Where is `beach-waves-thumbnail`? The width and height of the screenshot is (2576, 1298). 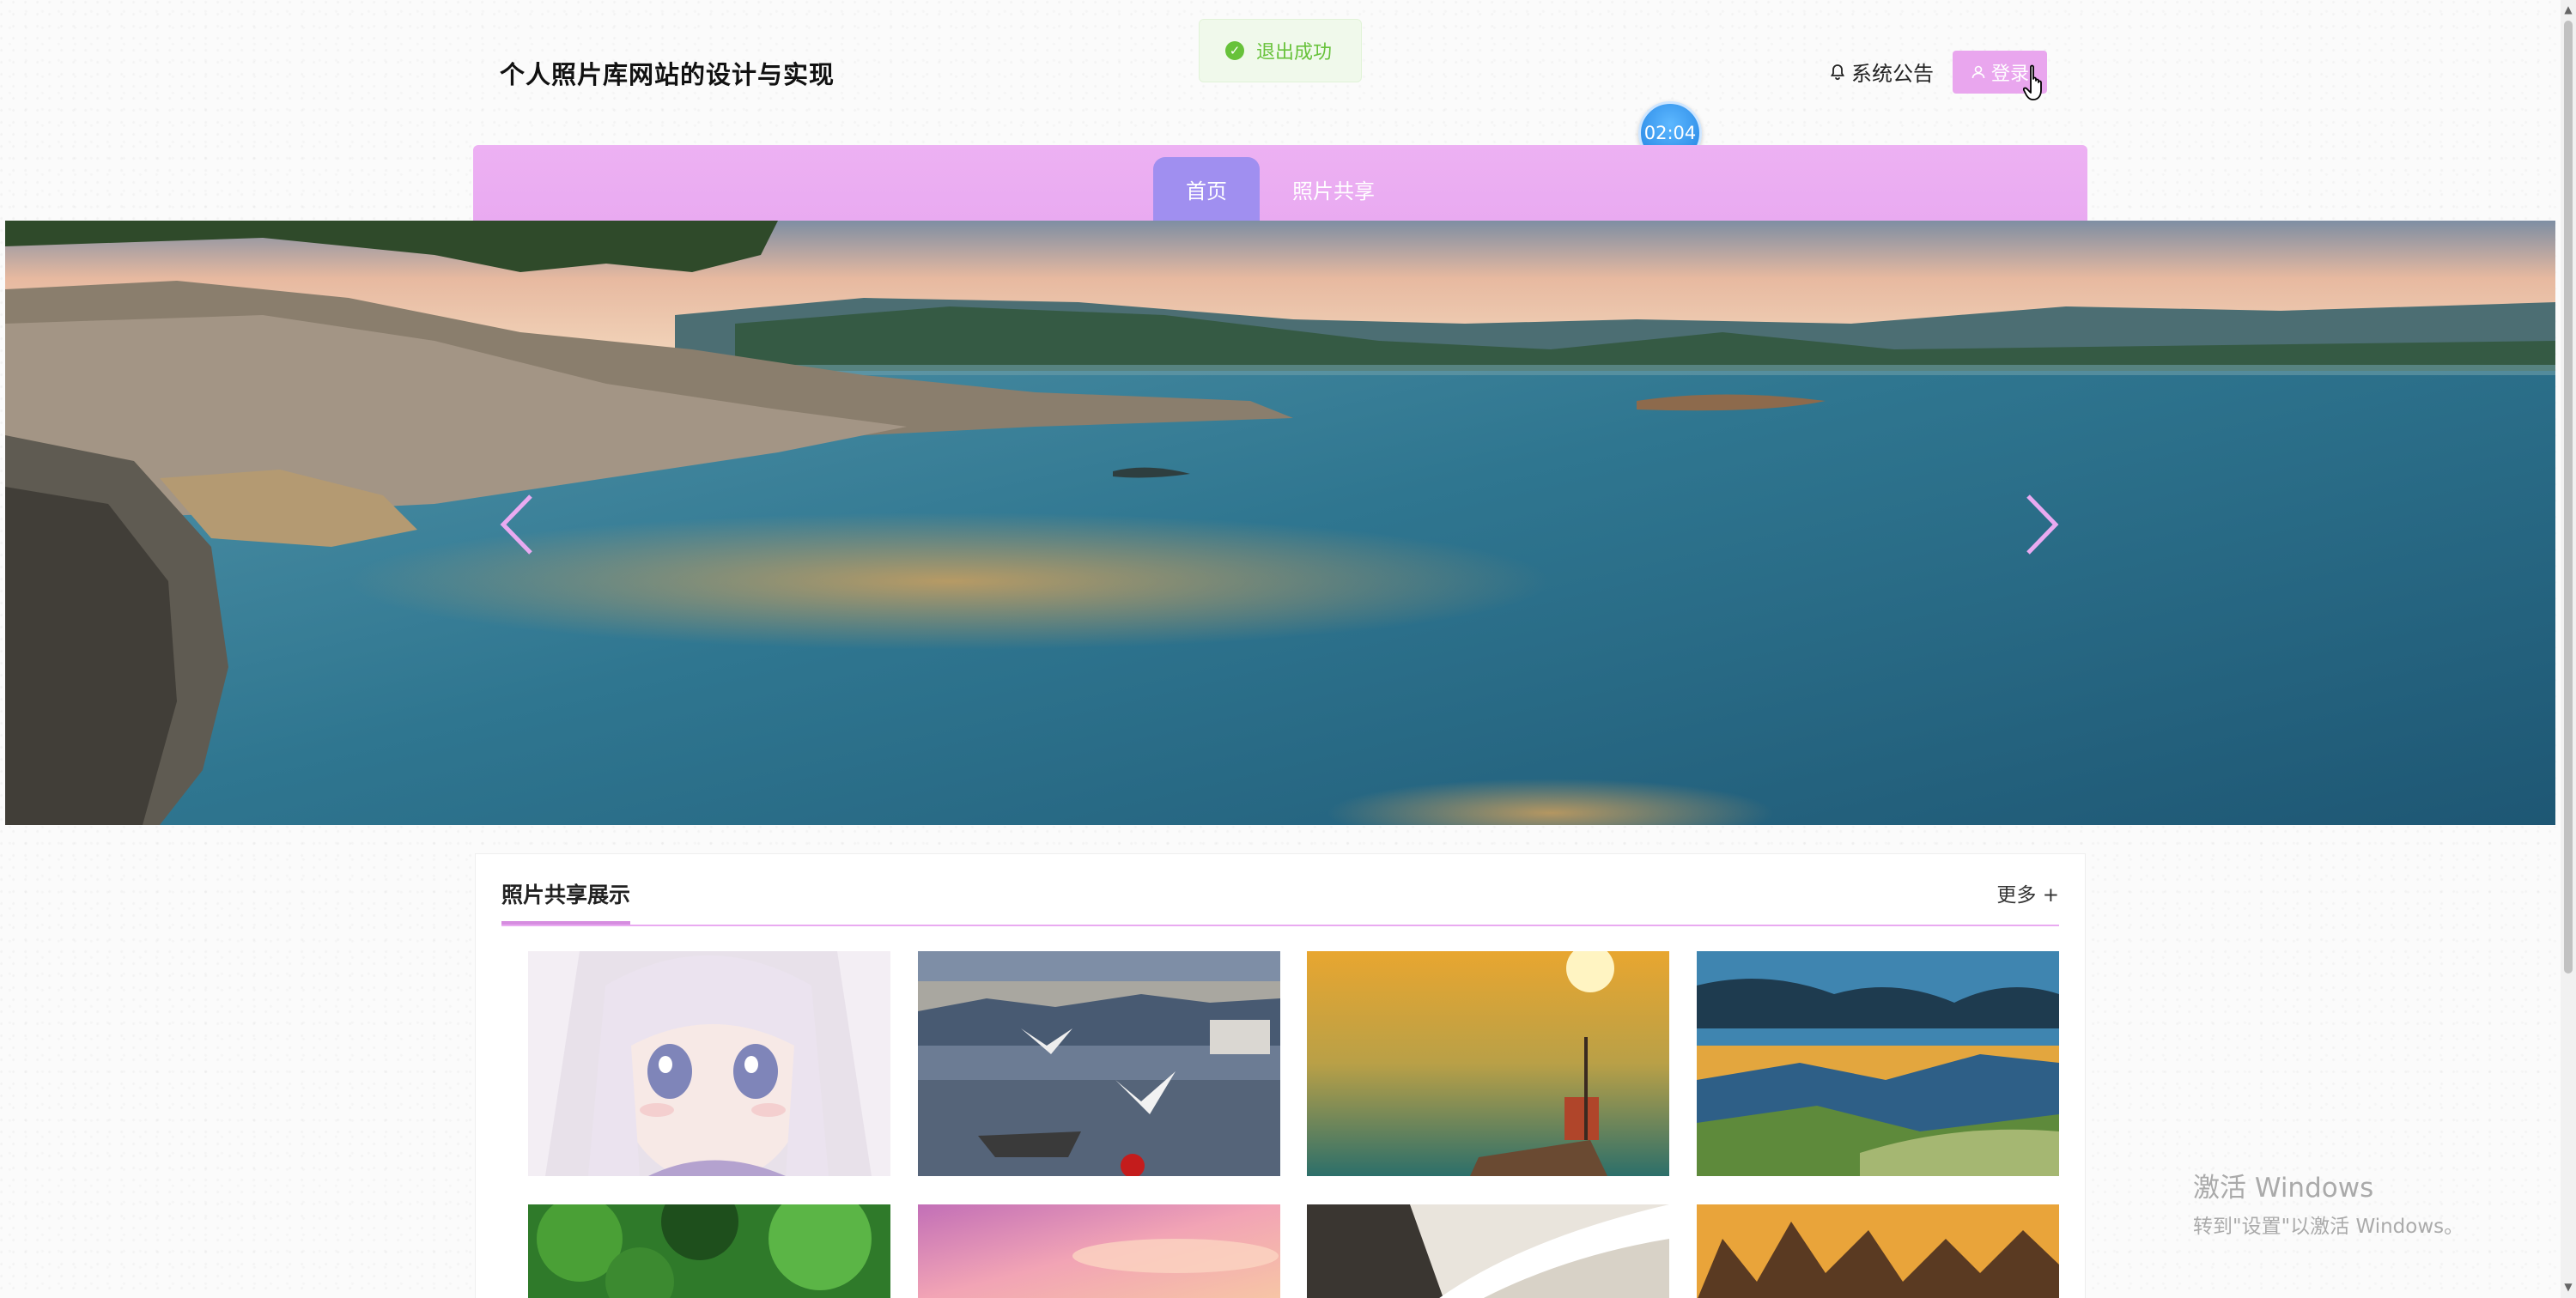
beach-waves-thumbnail is located at coordinates (1488, 1251).